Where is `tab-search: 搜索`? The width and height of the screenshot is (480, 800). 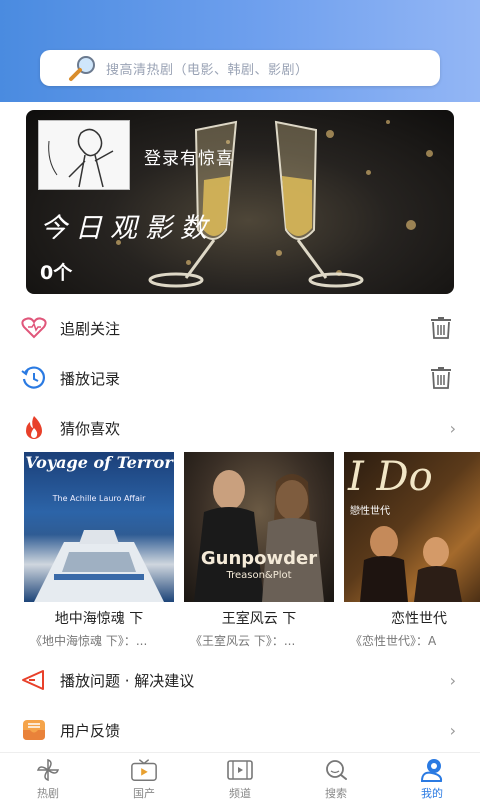 tab-search: 搜索 is located at coordinates (336, 776).